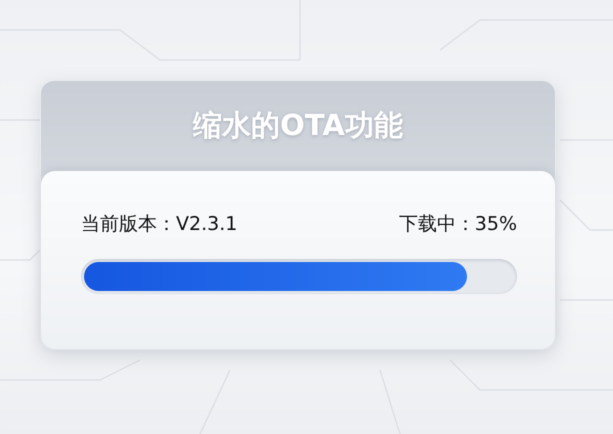 Image resolution: width=613 pixels, height=434 pixels. What do you see at coordinates (159, 224) in the screenshot?
I see `version-label: 当前版本：V2.3.1` at bounding box center [159, 224].